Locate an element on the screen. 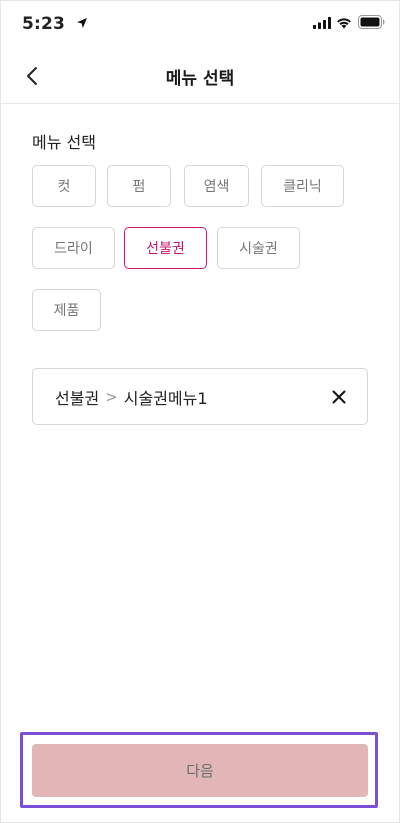  status-bar: 5:23 is located at coordinates (200, 24).